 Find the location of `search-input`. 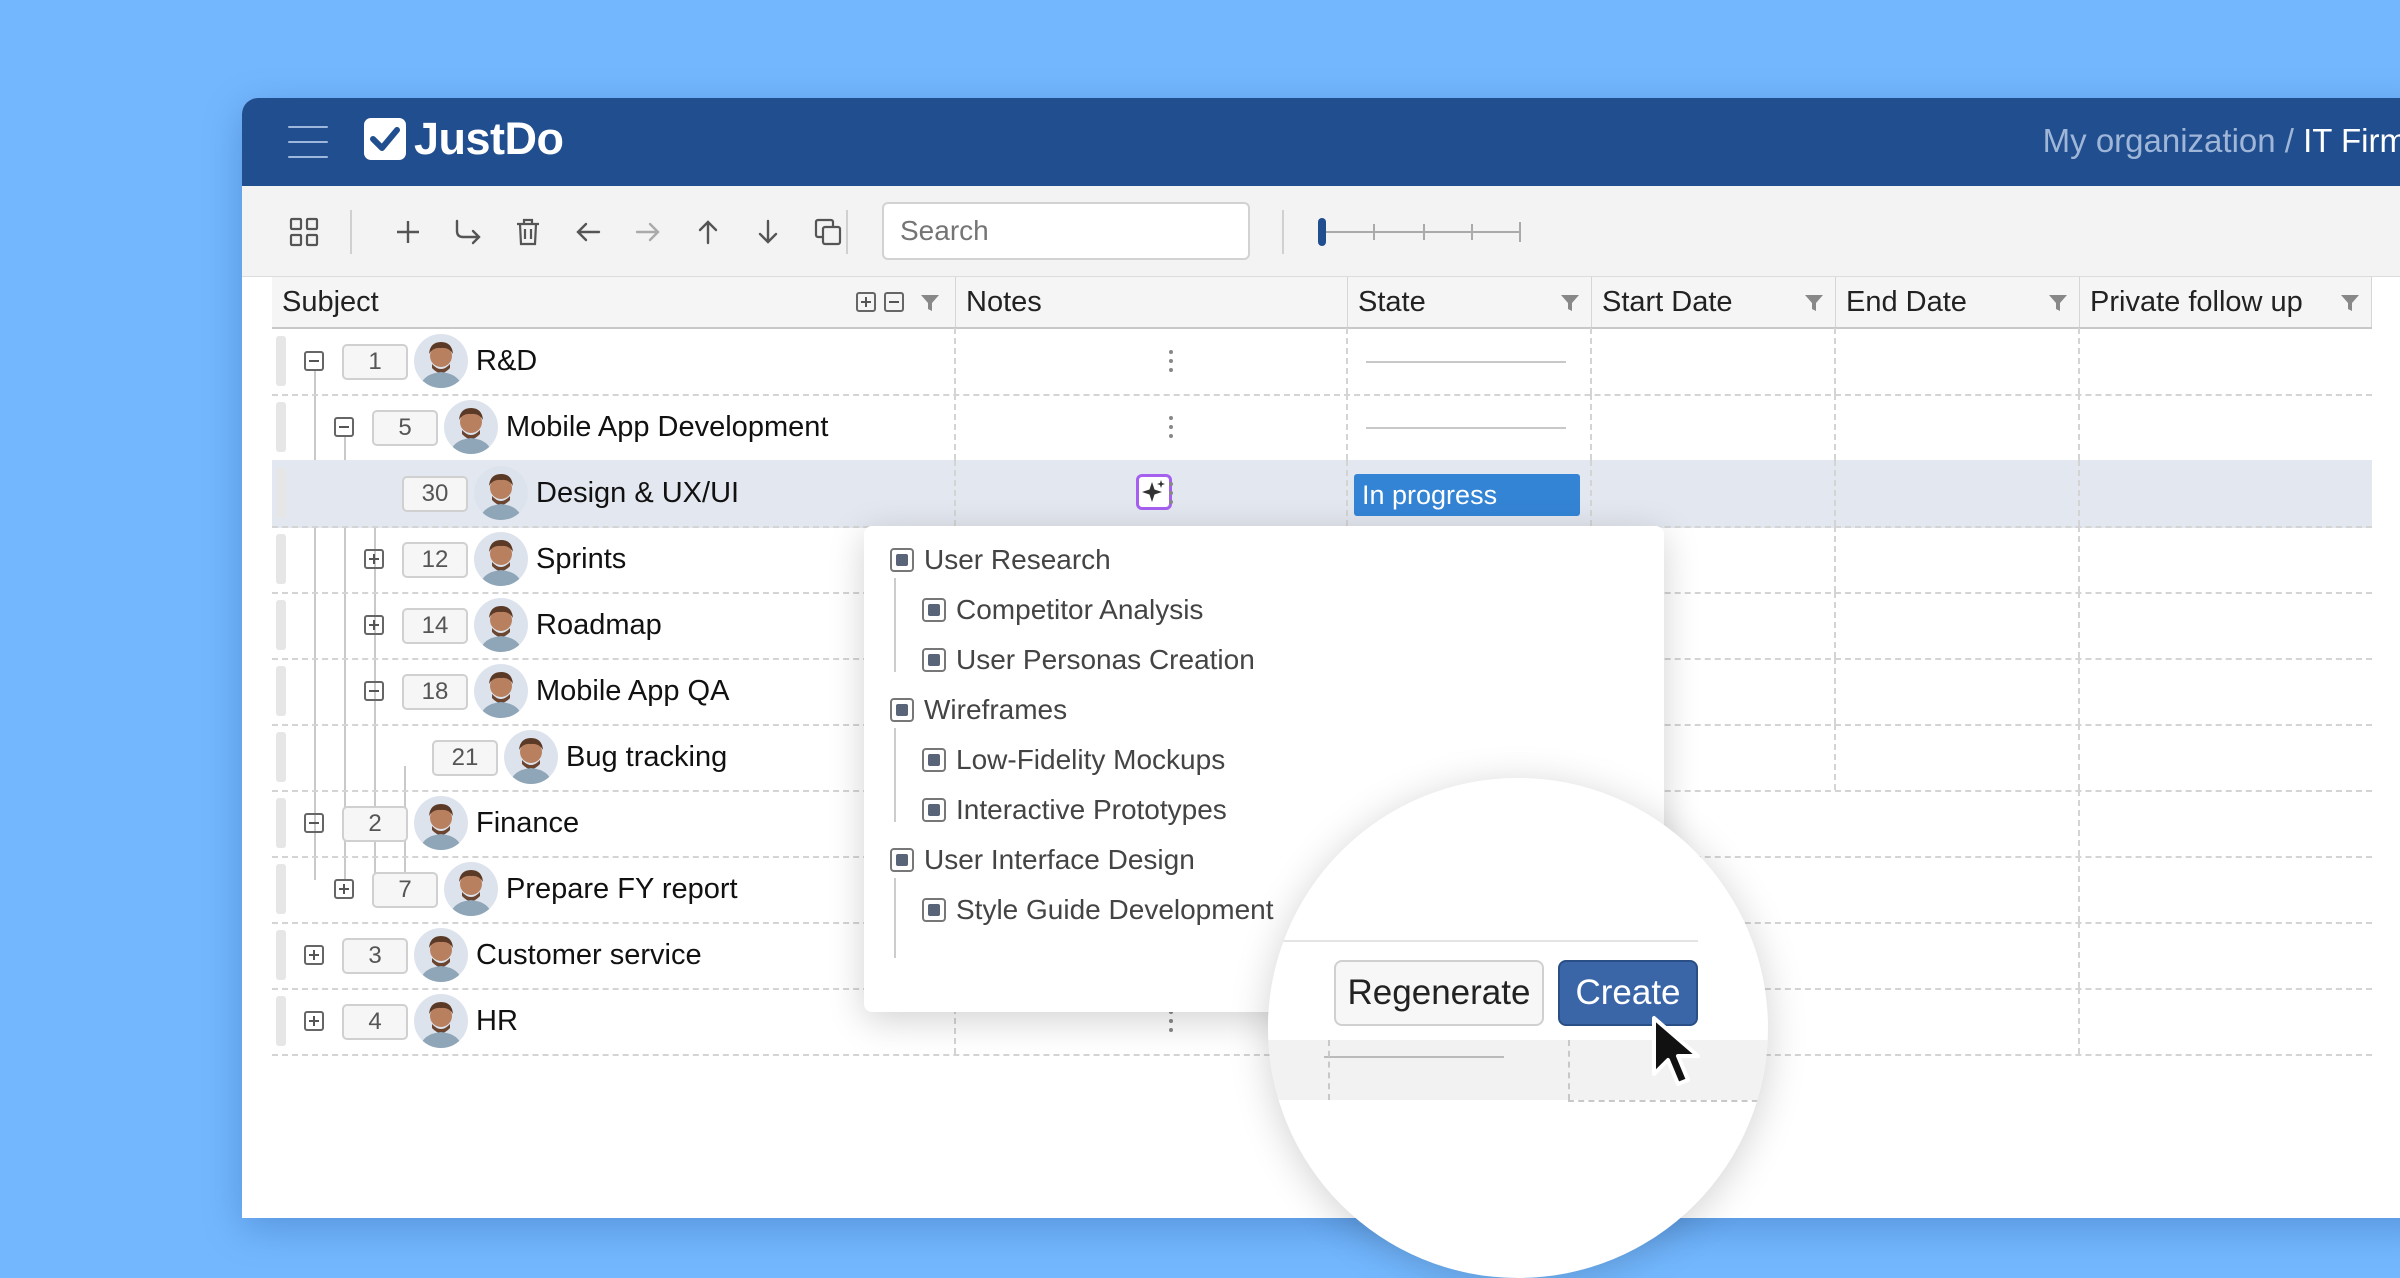

search-input is located at coordinates (1066, 231).